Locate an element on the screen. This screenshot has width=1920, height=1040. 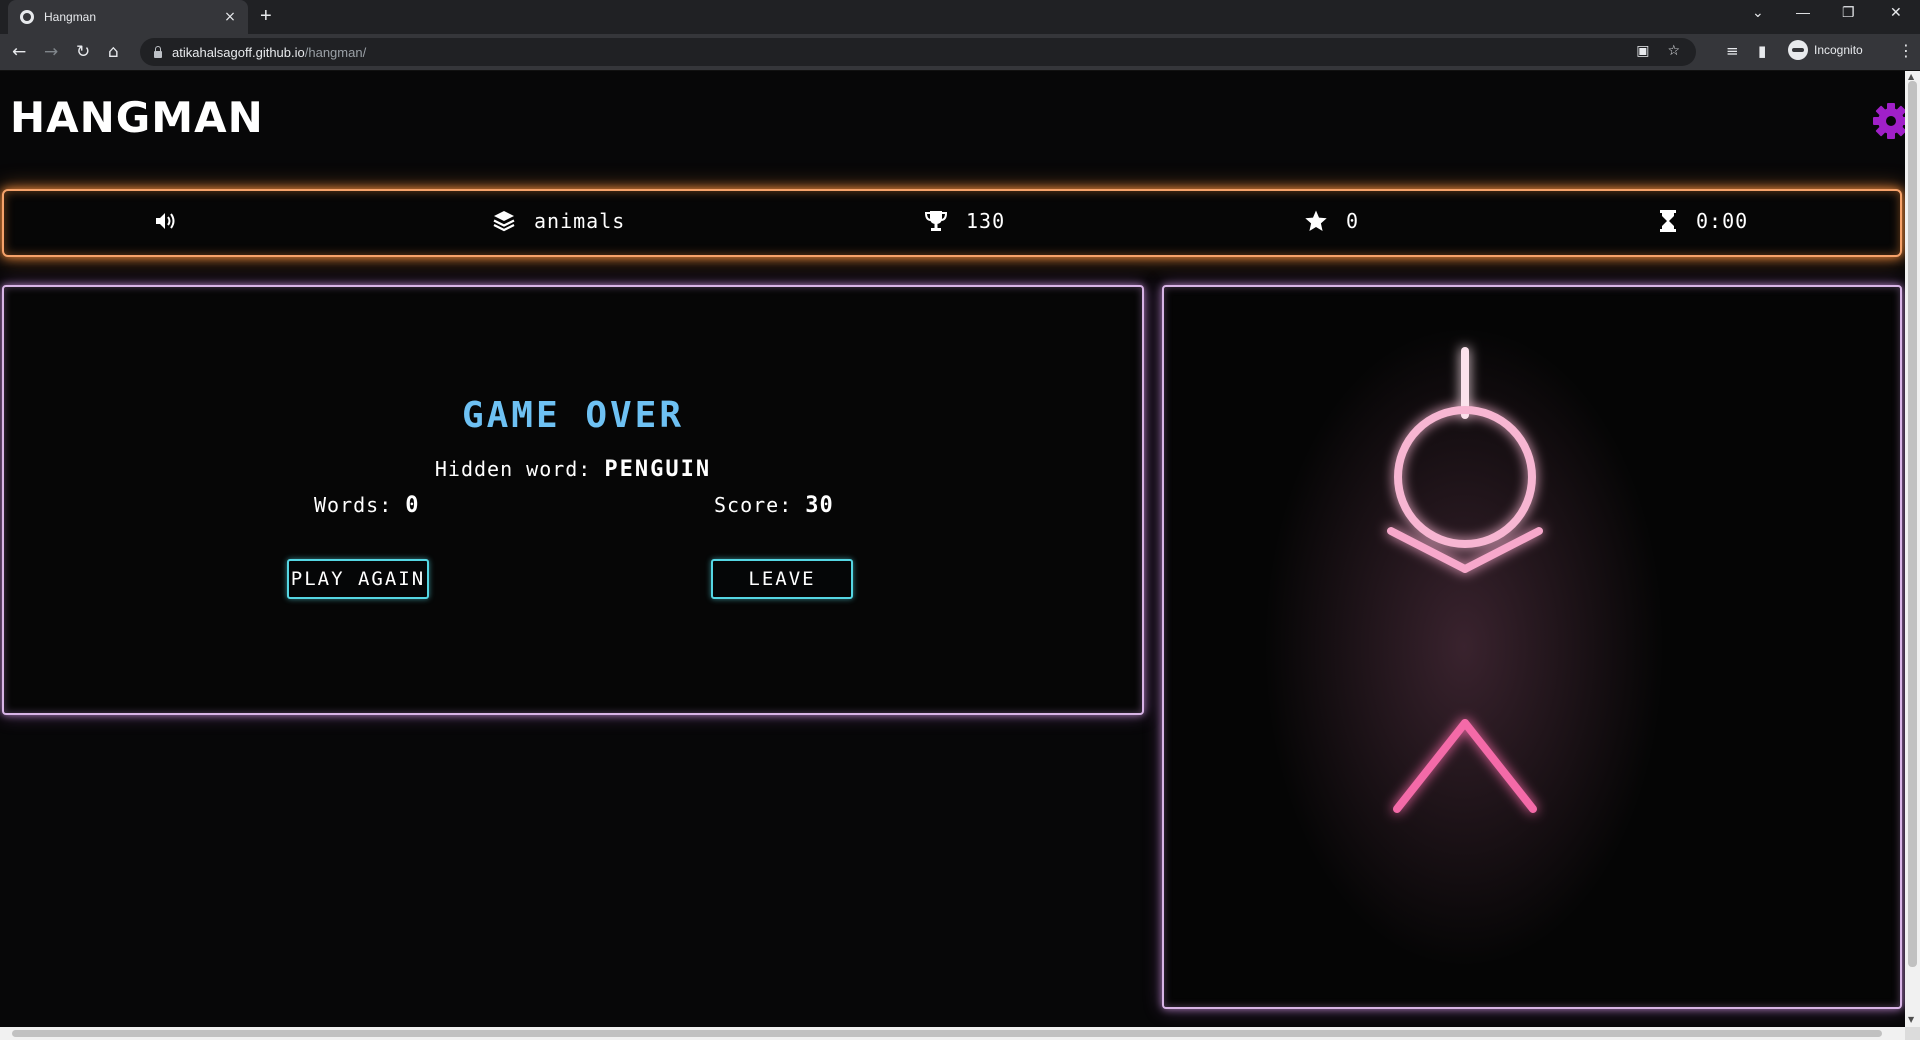
browser-tabstrip: Hangman × + ⌄ — ❐ ✕ is located at coordinates (960, 17).